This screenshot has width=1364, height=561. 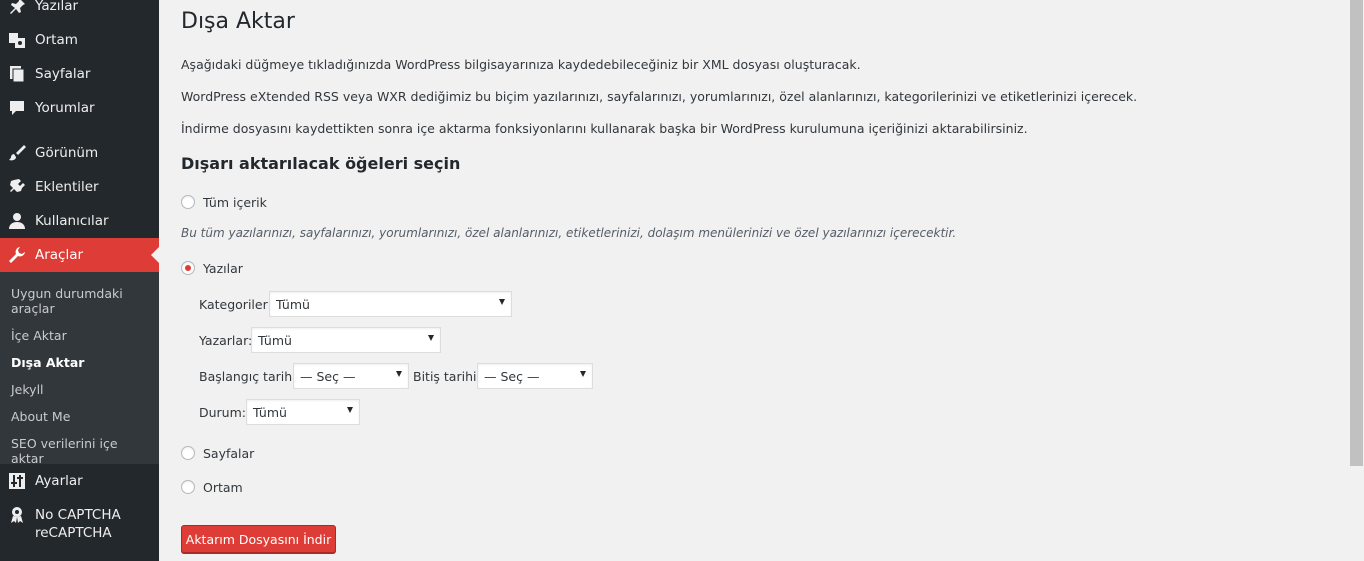 I want to click on radio-all-content, so click(x=188, y=202).